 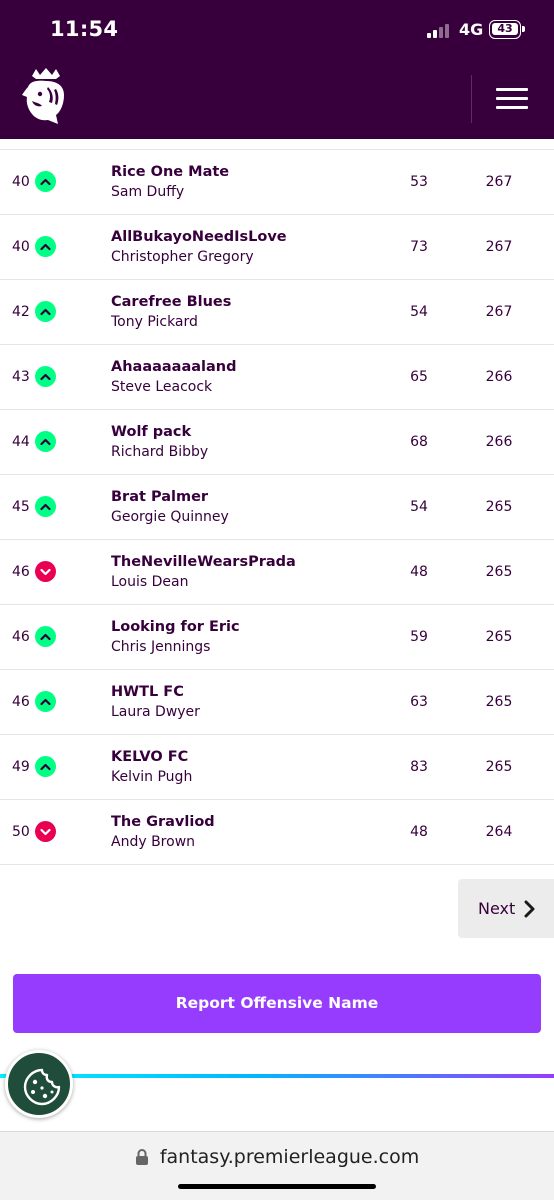 What do you see at coordinates (277, 69) in the screenshot?
I see `app-header: 11:54 4G 43` at bounding box center [277, 69].